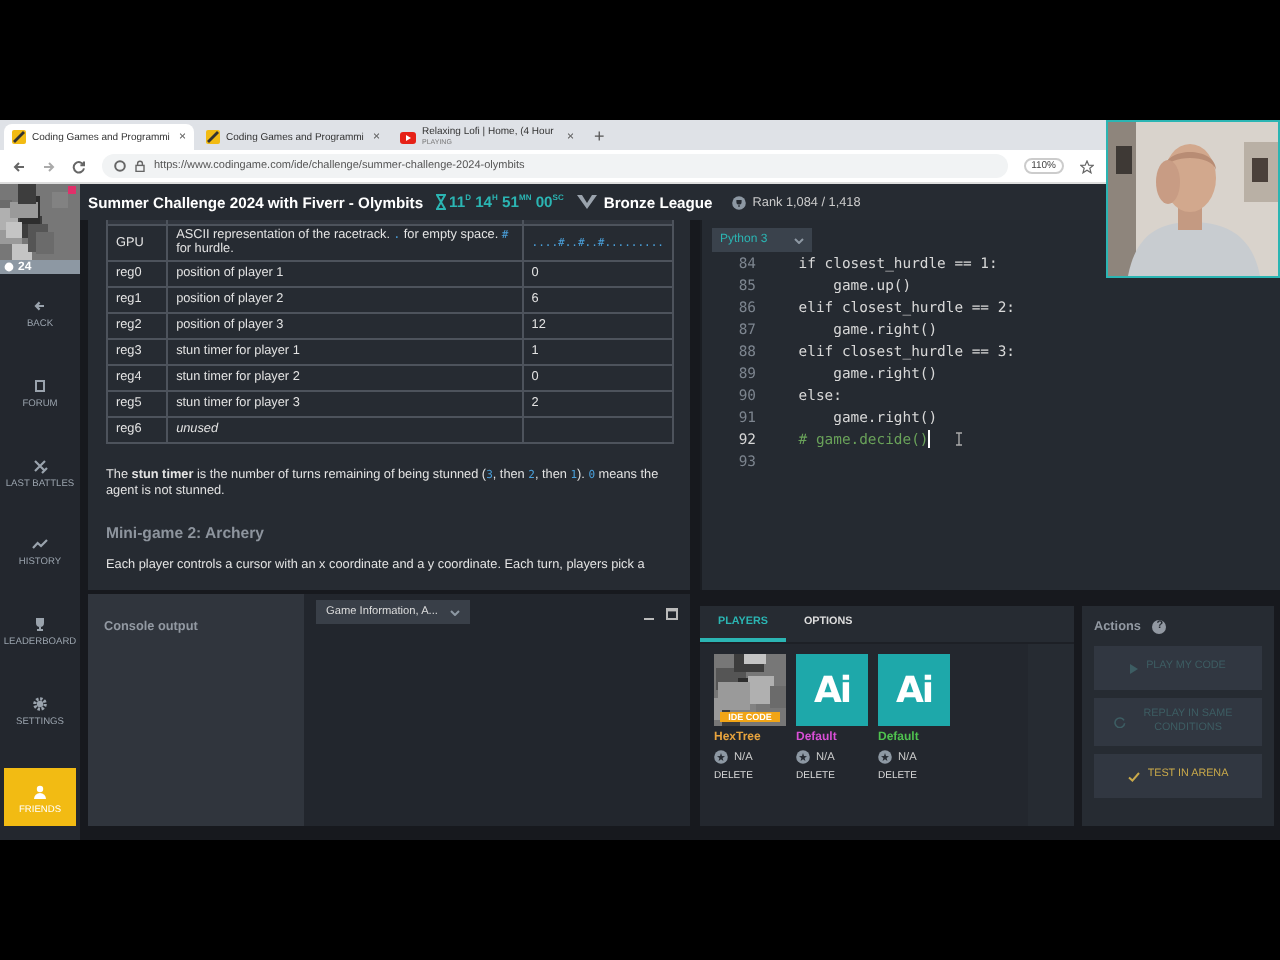 This screenshot has height=960, width=1280. Describe the element at coordinates (40, 385) in the screenshot. I see `forum-icon` at that location.